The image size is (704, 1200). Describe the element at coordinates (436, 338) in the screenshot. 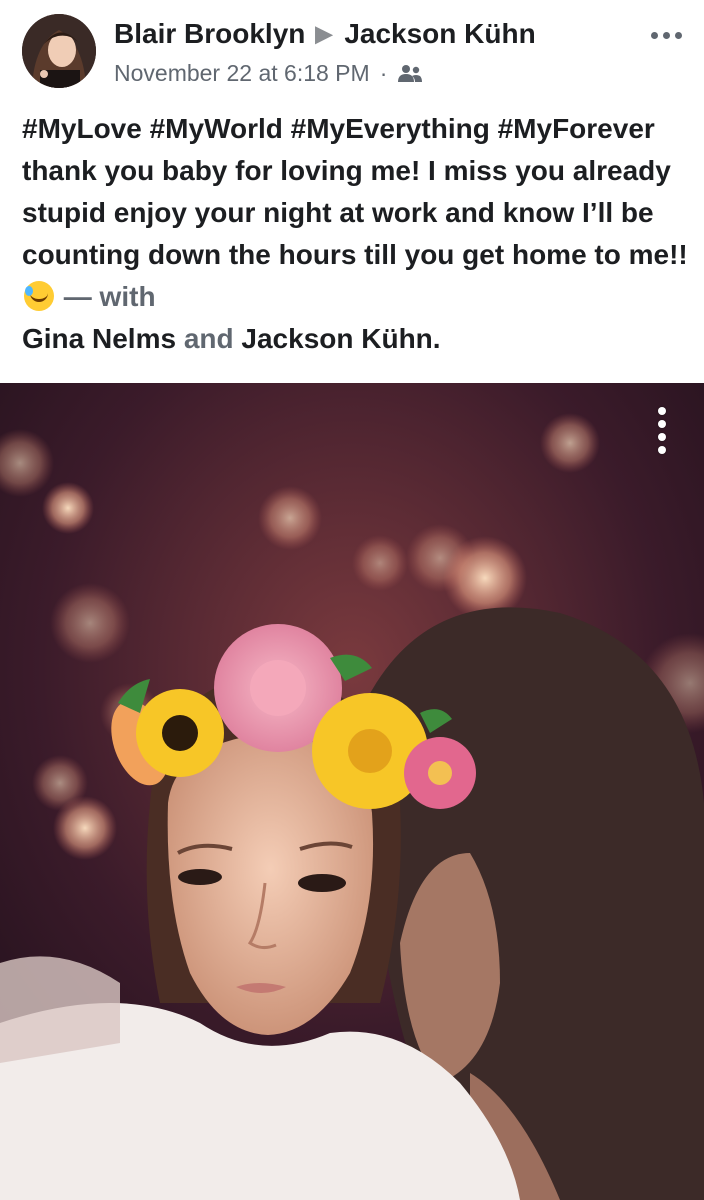

I see `period: .` at that location.